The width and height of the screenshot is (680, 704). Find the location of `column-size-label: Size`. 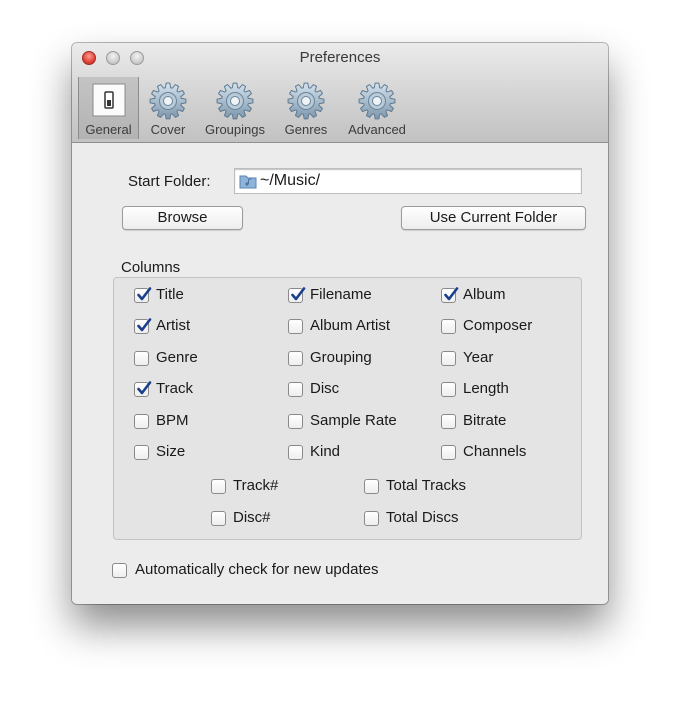

column-size-label: Size is located at coordinates (171, 451).